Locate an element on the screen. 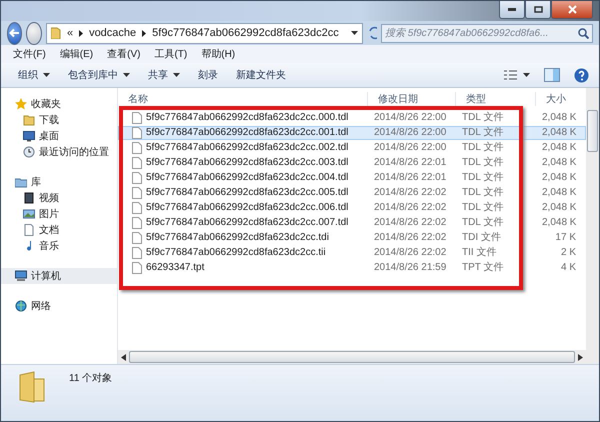 This screenshot has height=422, width=600. image-icon is located at coordinates (29, 214).